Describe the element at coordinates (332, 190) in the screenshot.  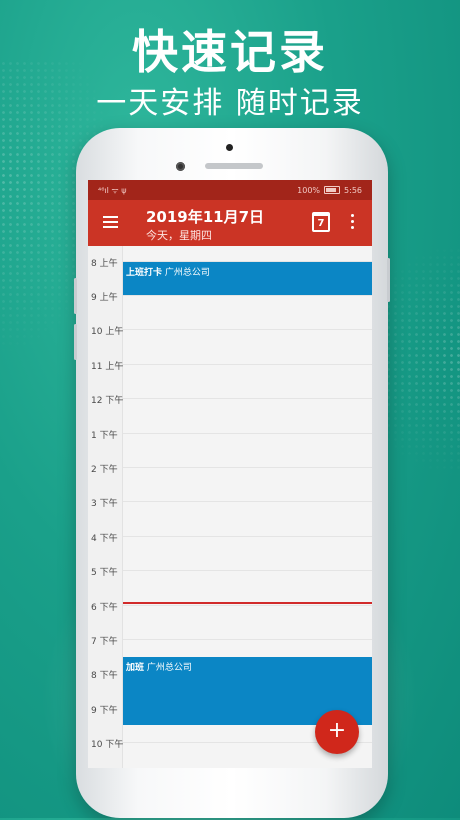
I see `battery-icon` at that location.